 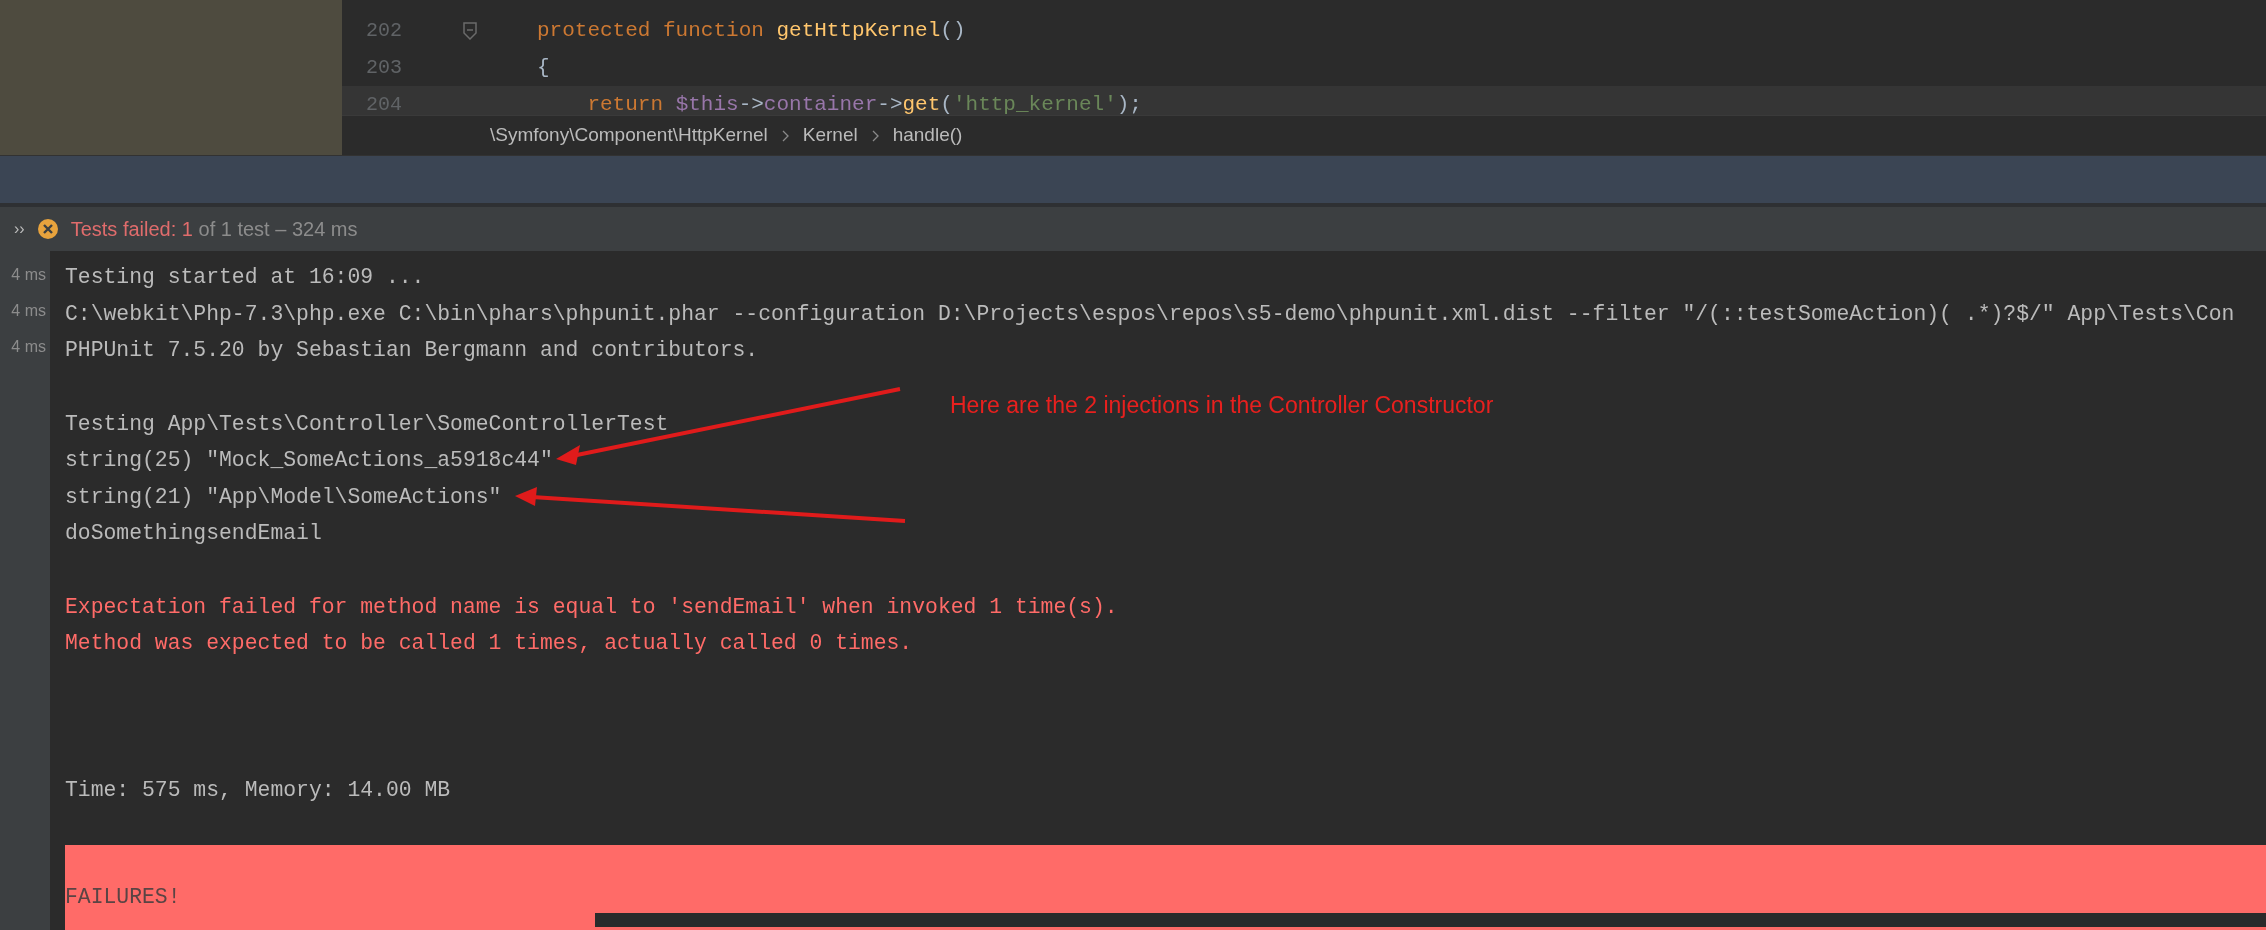 I want to click on error-message: Expectation failed for method name is equal to 'sendEmail' when invoked 1 time(s)., so click(x=591, y=607).